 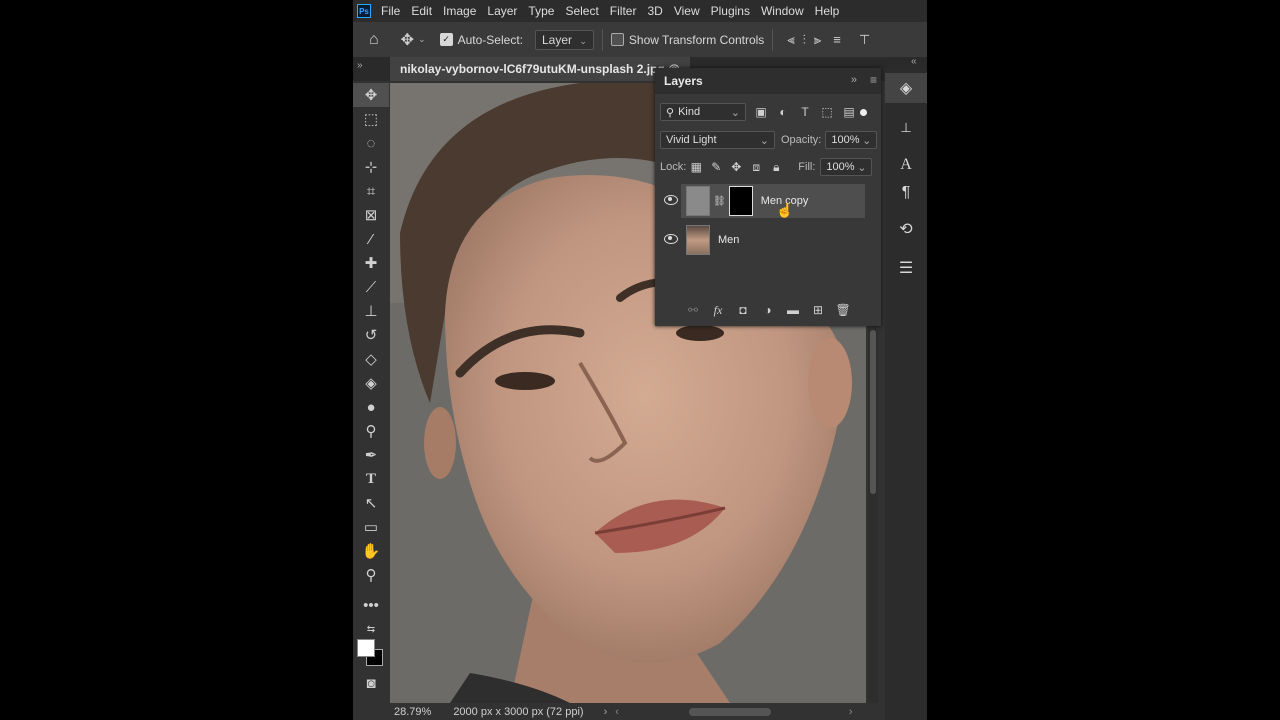 What do you see at coordinates (371, 359) in the screenshot?
I see `eraser-tool-icon: ◇` at bounding box center [371, 359].